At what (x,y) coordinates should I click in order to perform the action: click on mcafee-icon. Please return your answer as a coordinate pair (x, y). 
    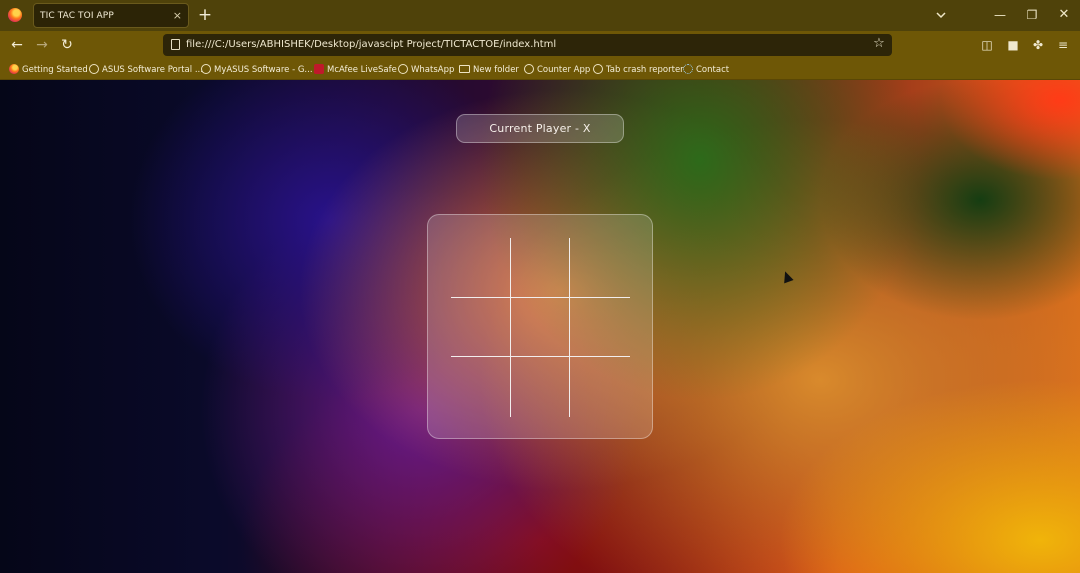
    Looking at the image, I should click on (319, 69).